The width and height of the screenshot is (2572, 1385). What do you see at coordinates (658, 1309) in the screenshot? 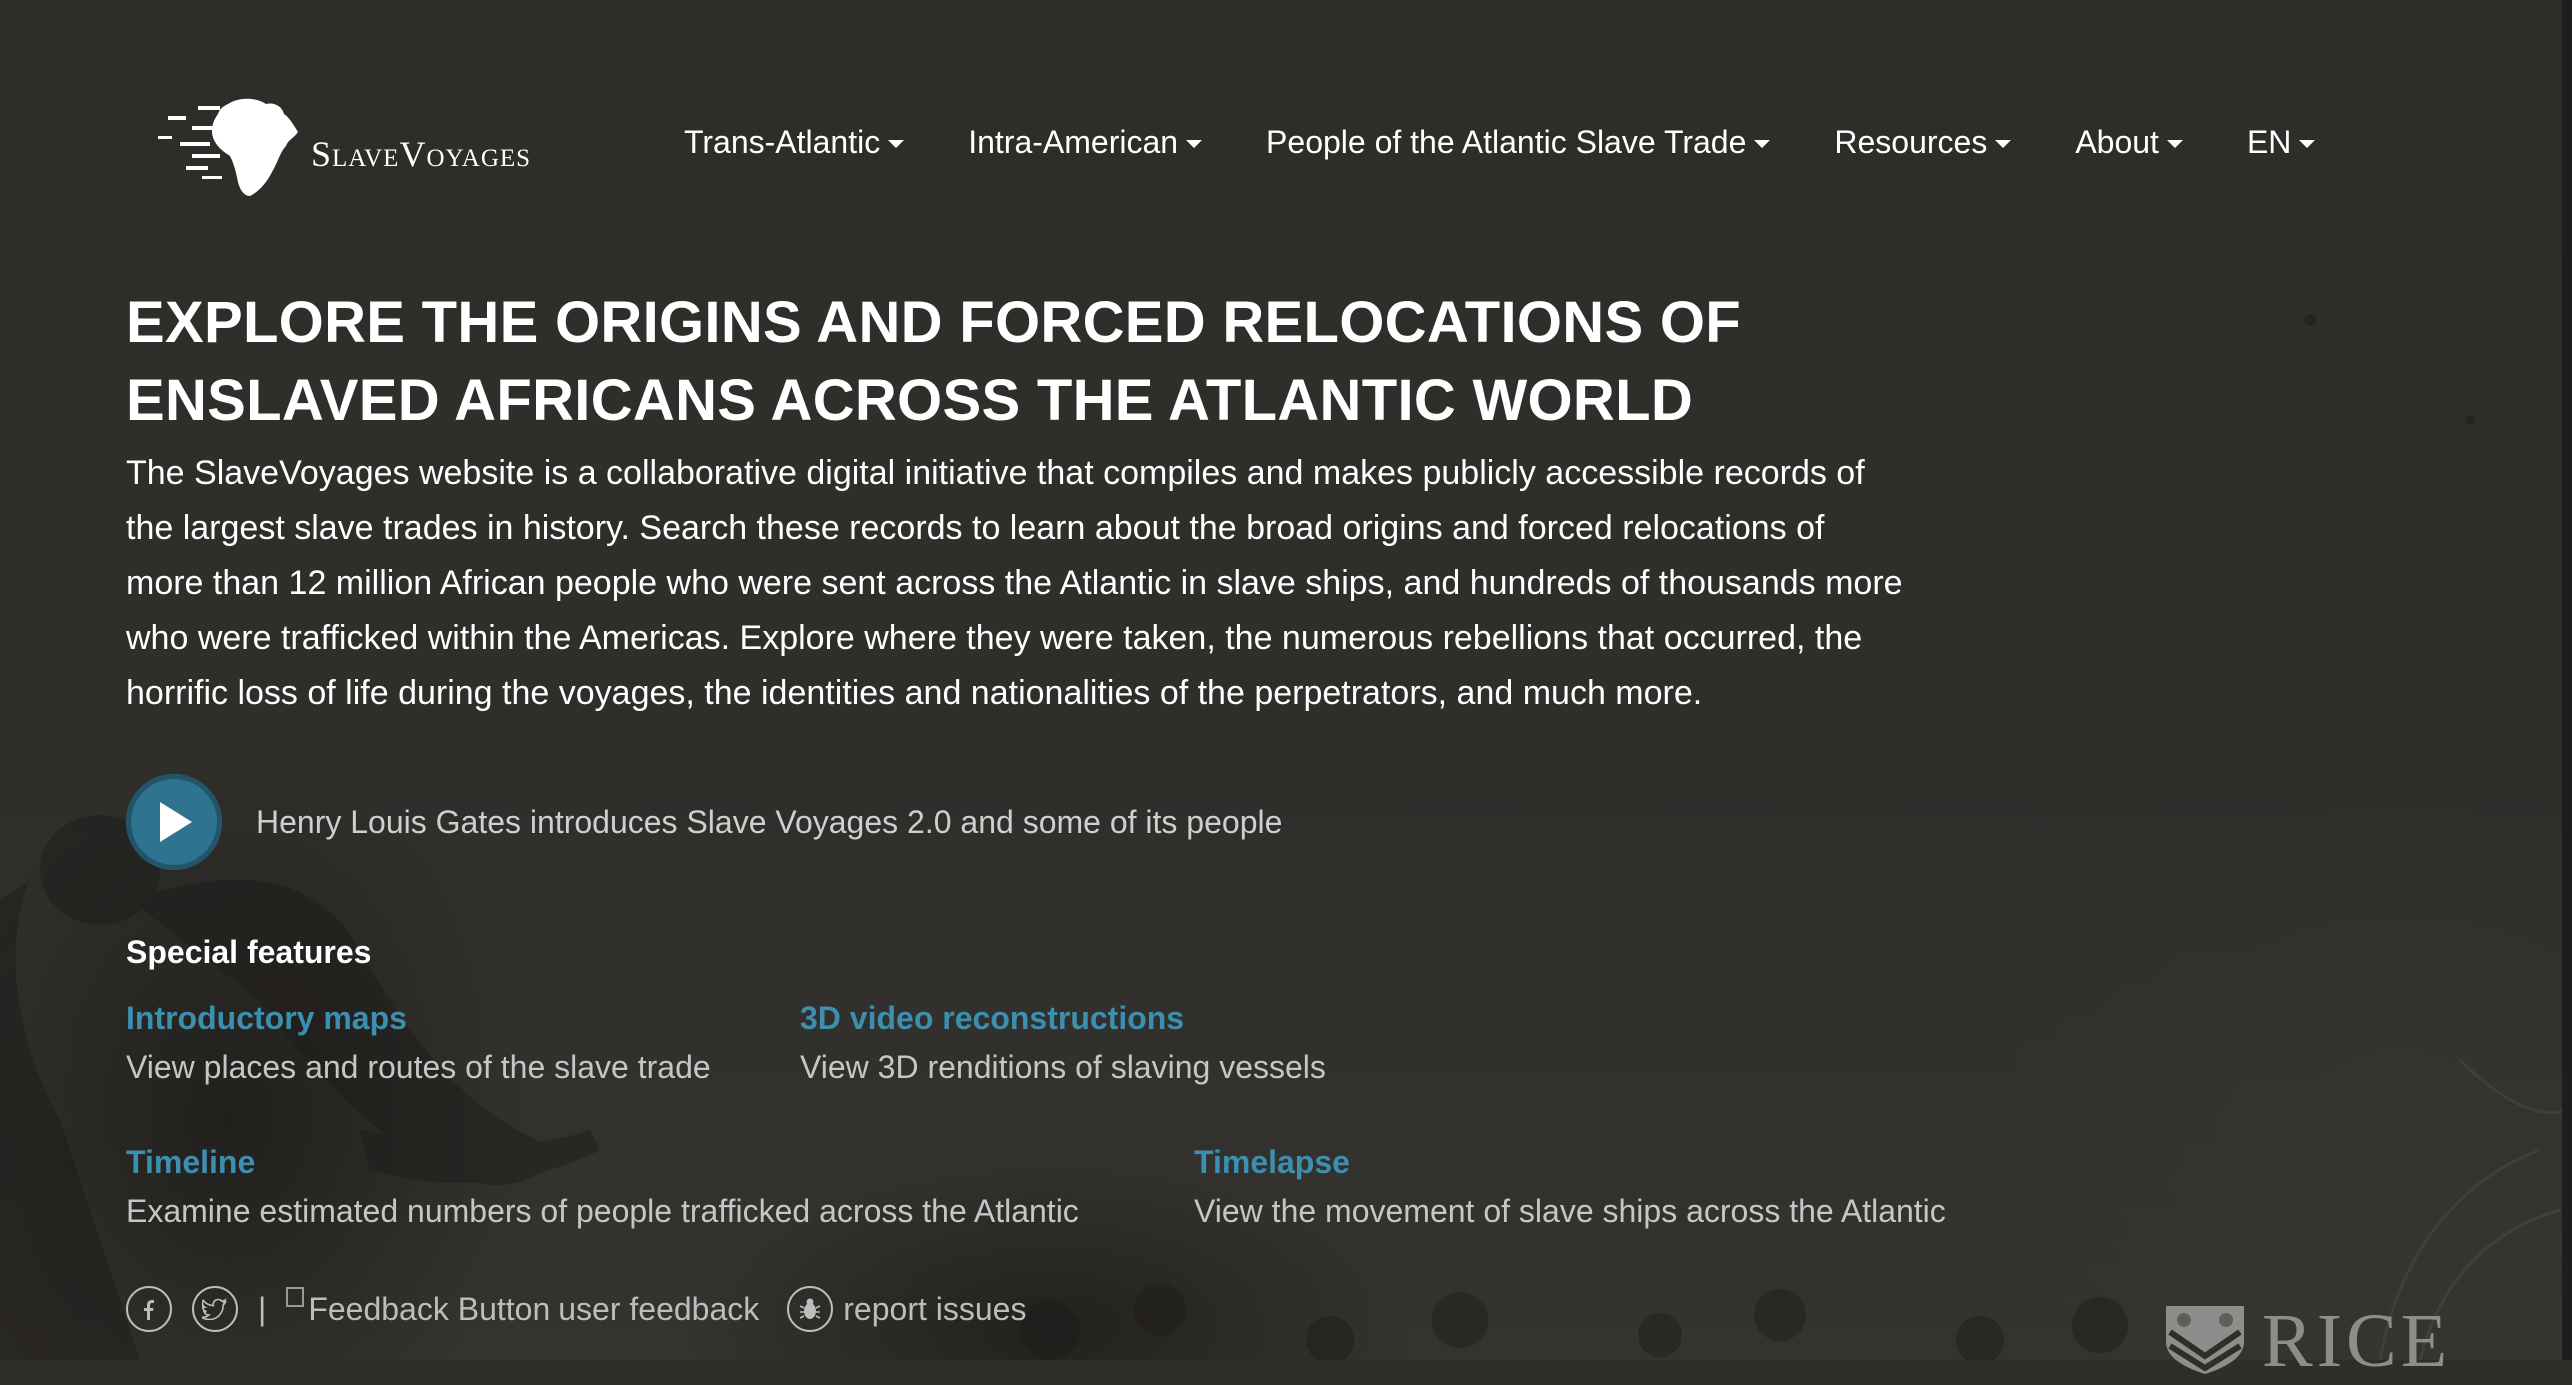
I see `user-feedback-link: user feedback` at bounding box center [658, 1309].